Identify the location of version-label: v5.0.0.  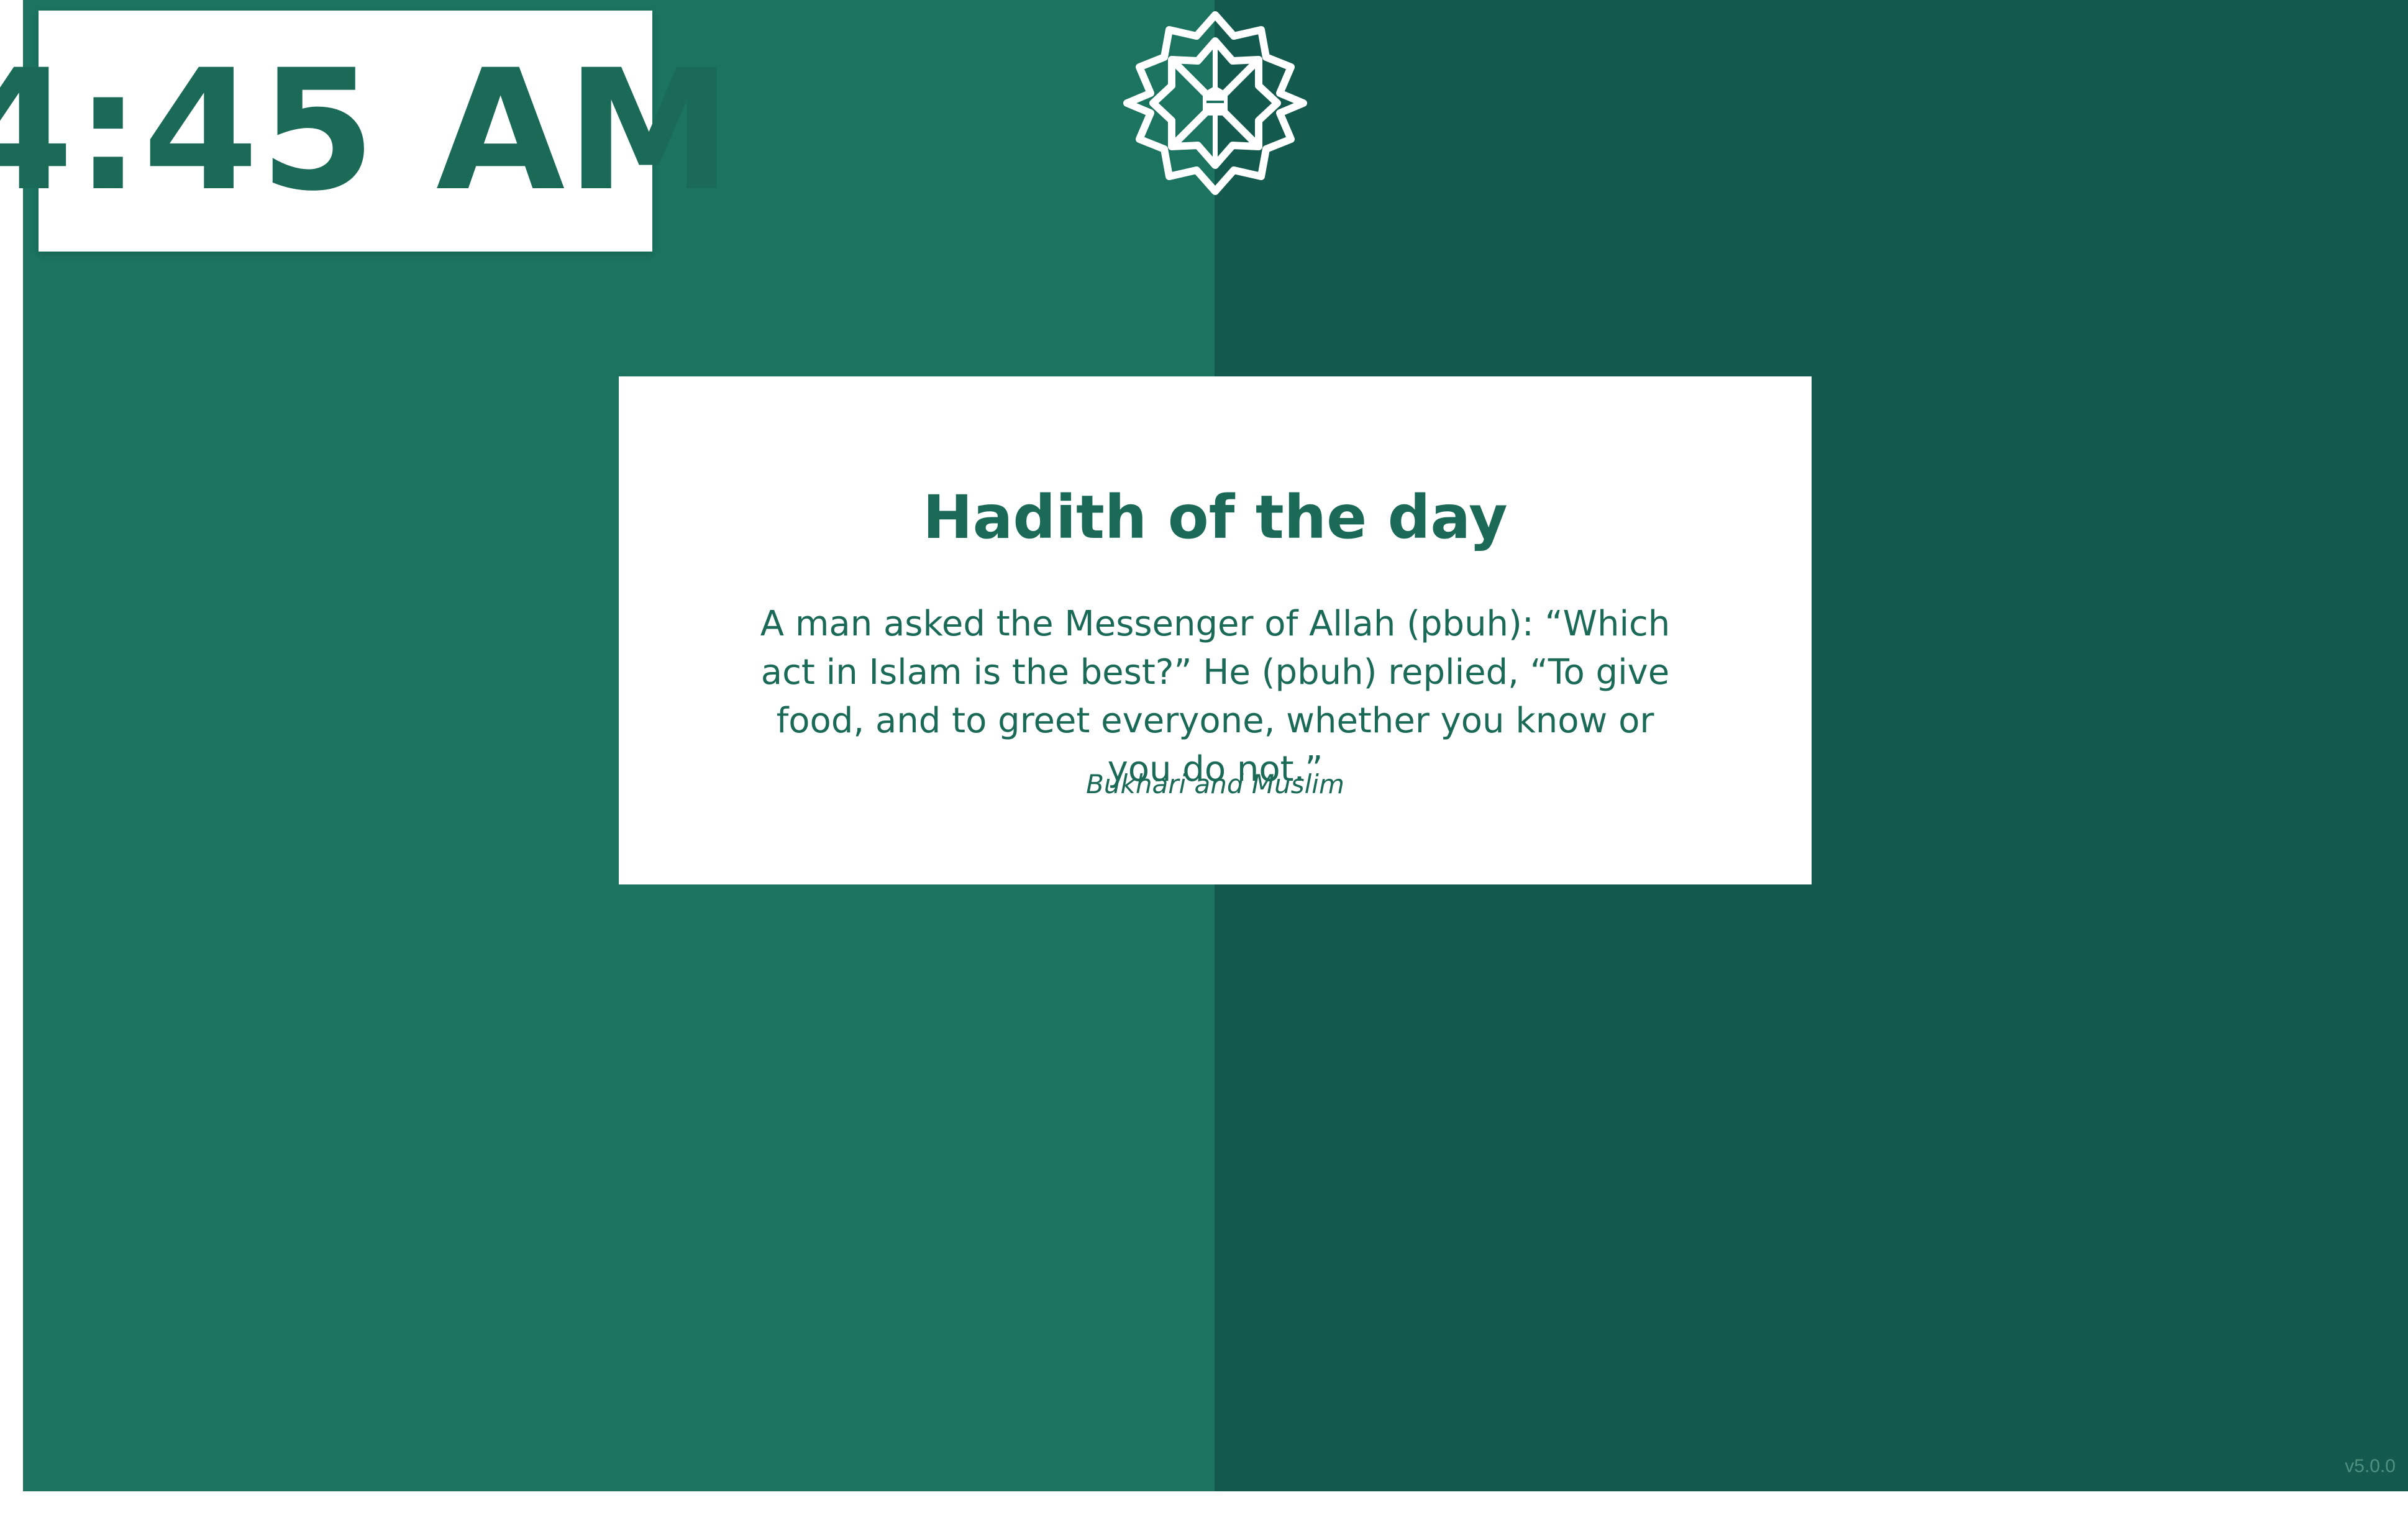
(2370, 1466).